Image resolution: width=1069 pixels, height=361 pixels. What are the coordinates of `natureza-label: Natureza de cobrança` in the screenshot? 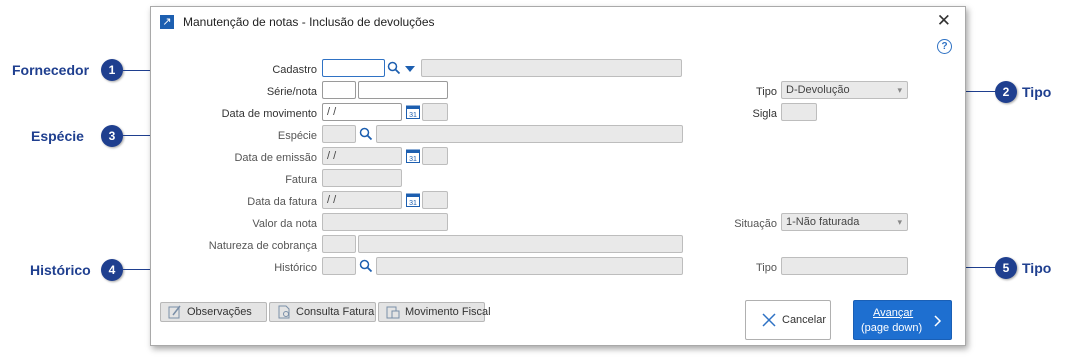 It's located at (262, 246).